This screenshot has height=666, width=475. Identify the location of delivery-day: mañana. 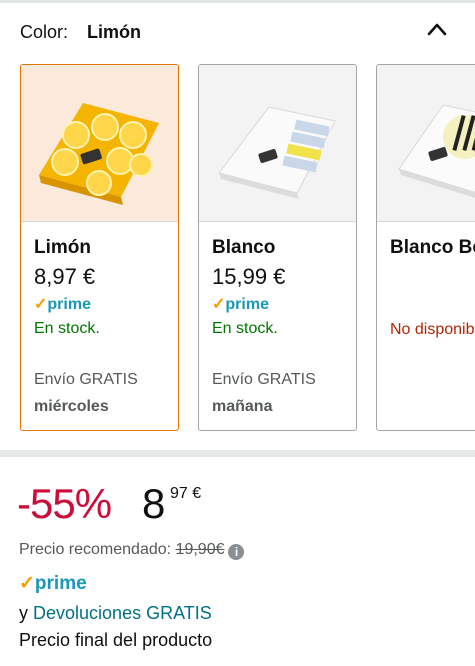
(242, 406).